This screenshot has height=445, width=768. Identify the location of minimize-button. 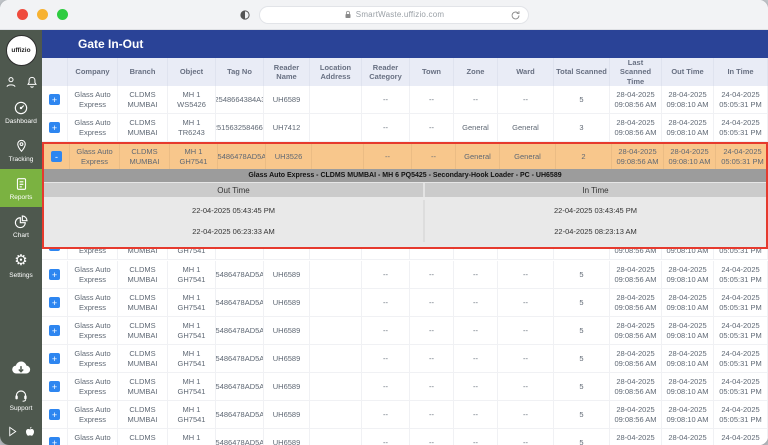
(42, 14).